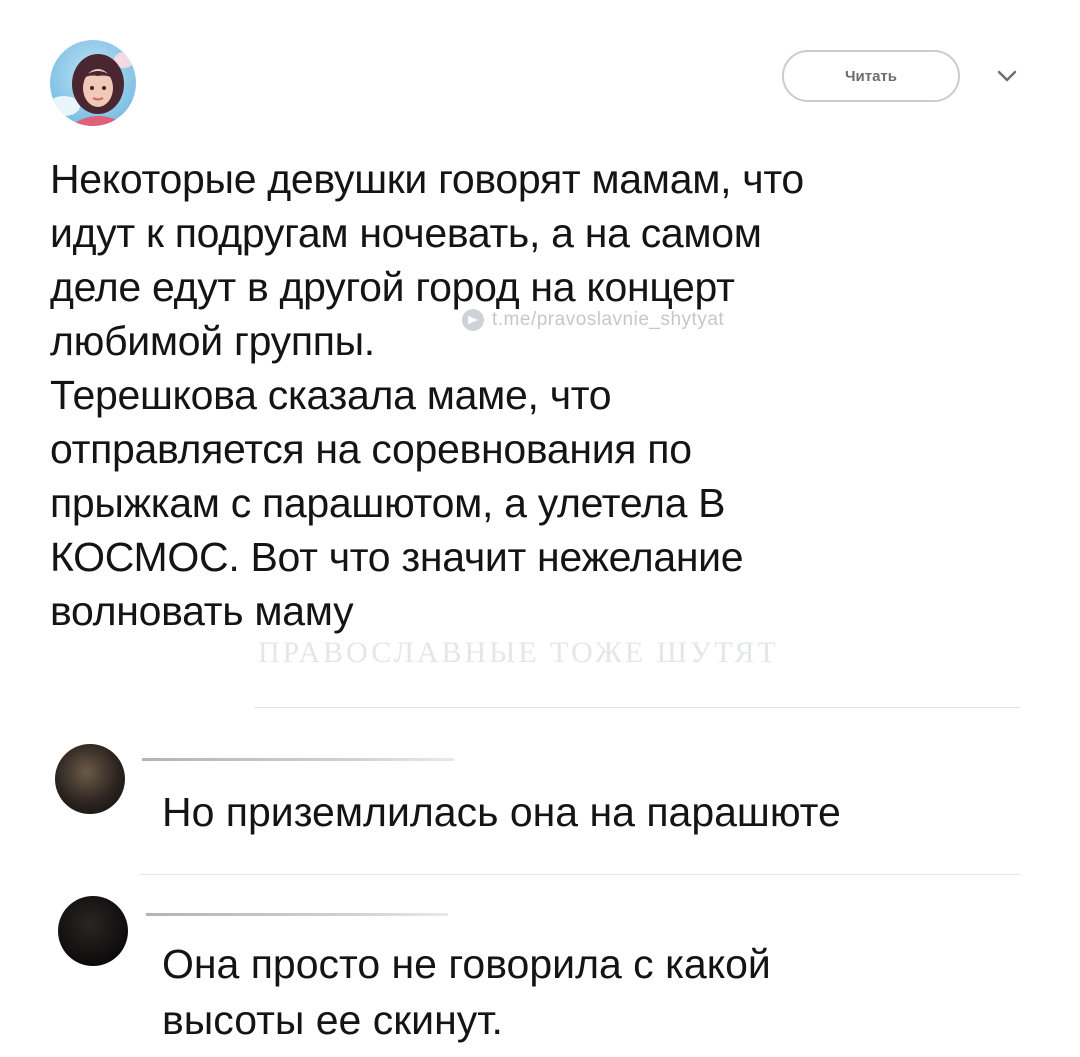  What do you see at coordinates (608, 319) in the screenshot?
I see `telegram-watermark-text: t.me/pravoslavnie_shytyat` at bounding box center [608, 319].